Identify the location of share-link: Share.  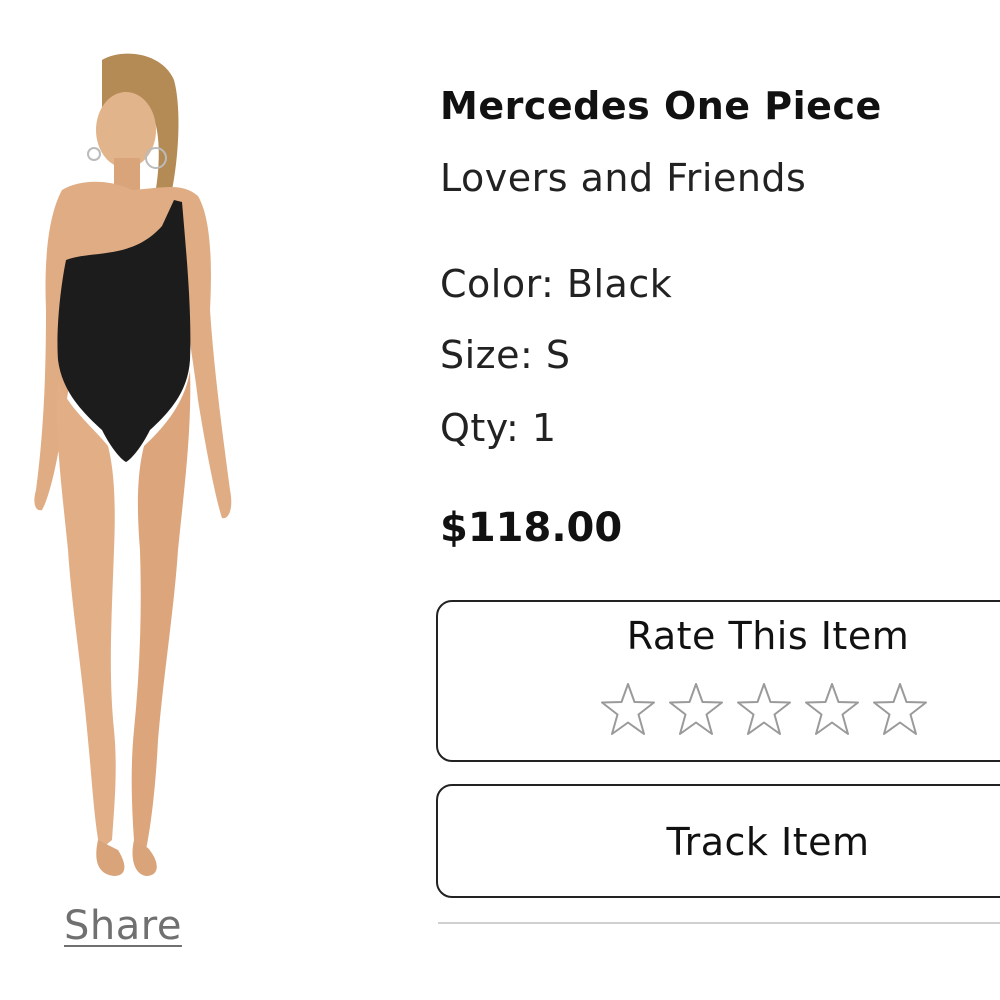
(123, 926).